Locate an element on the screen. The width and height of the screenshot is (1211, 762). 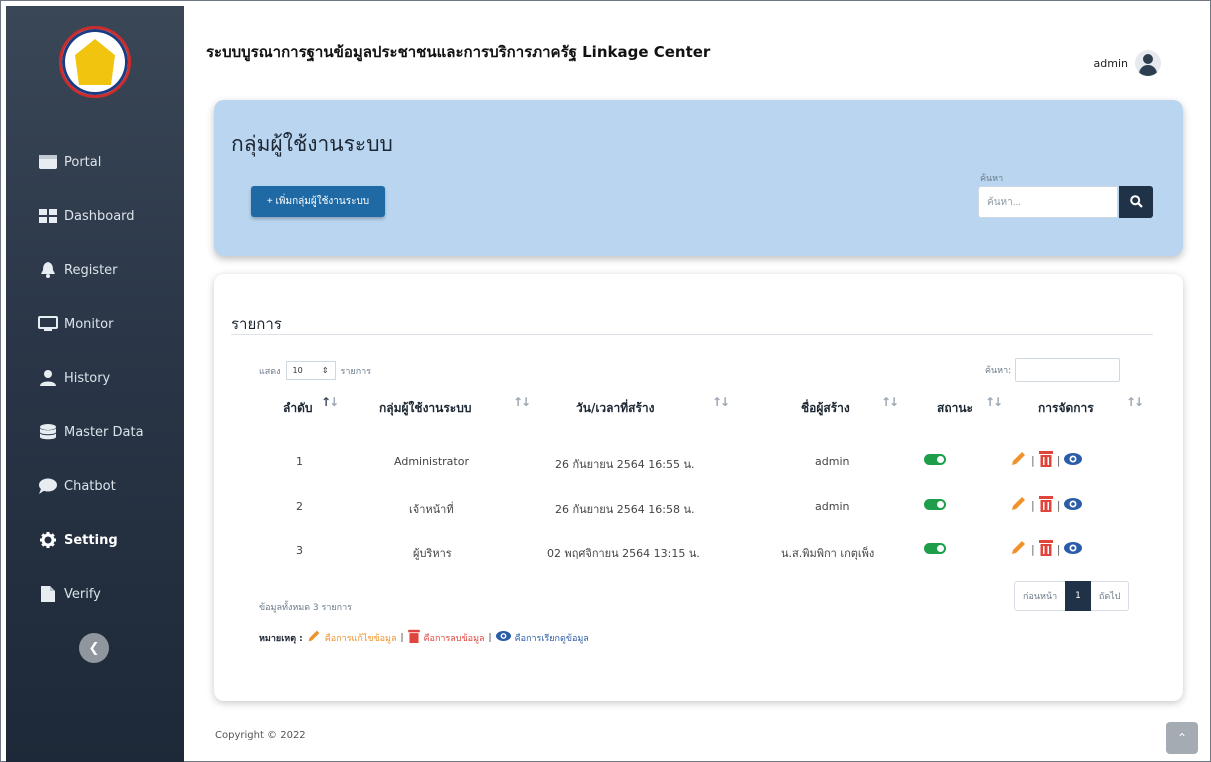
page-length-control: แสดง 10 ⇕ รายการ is located at coordinates (315, 370).